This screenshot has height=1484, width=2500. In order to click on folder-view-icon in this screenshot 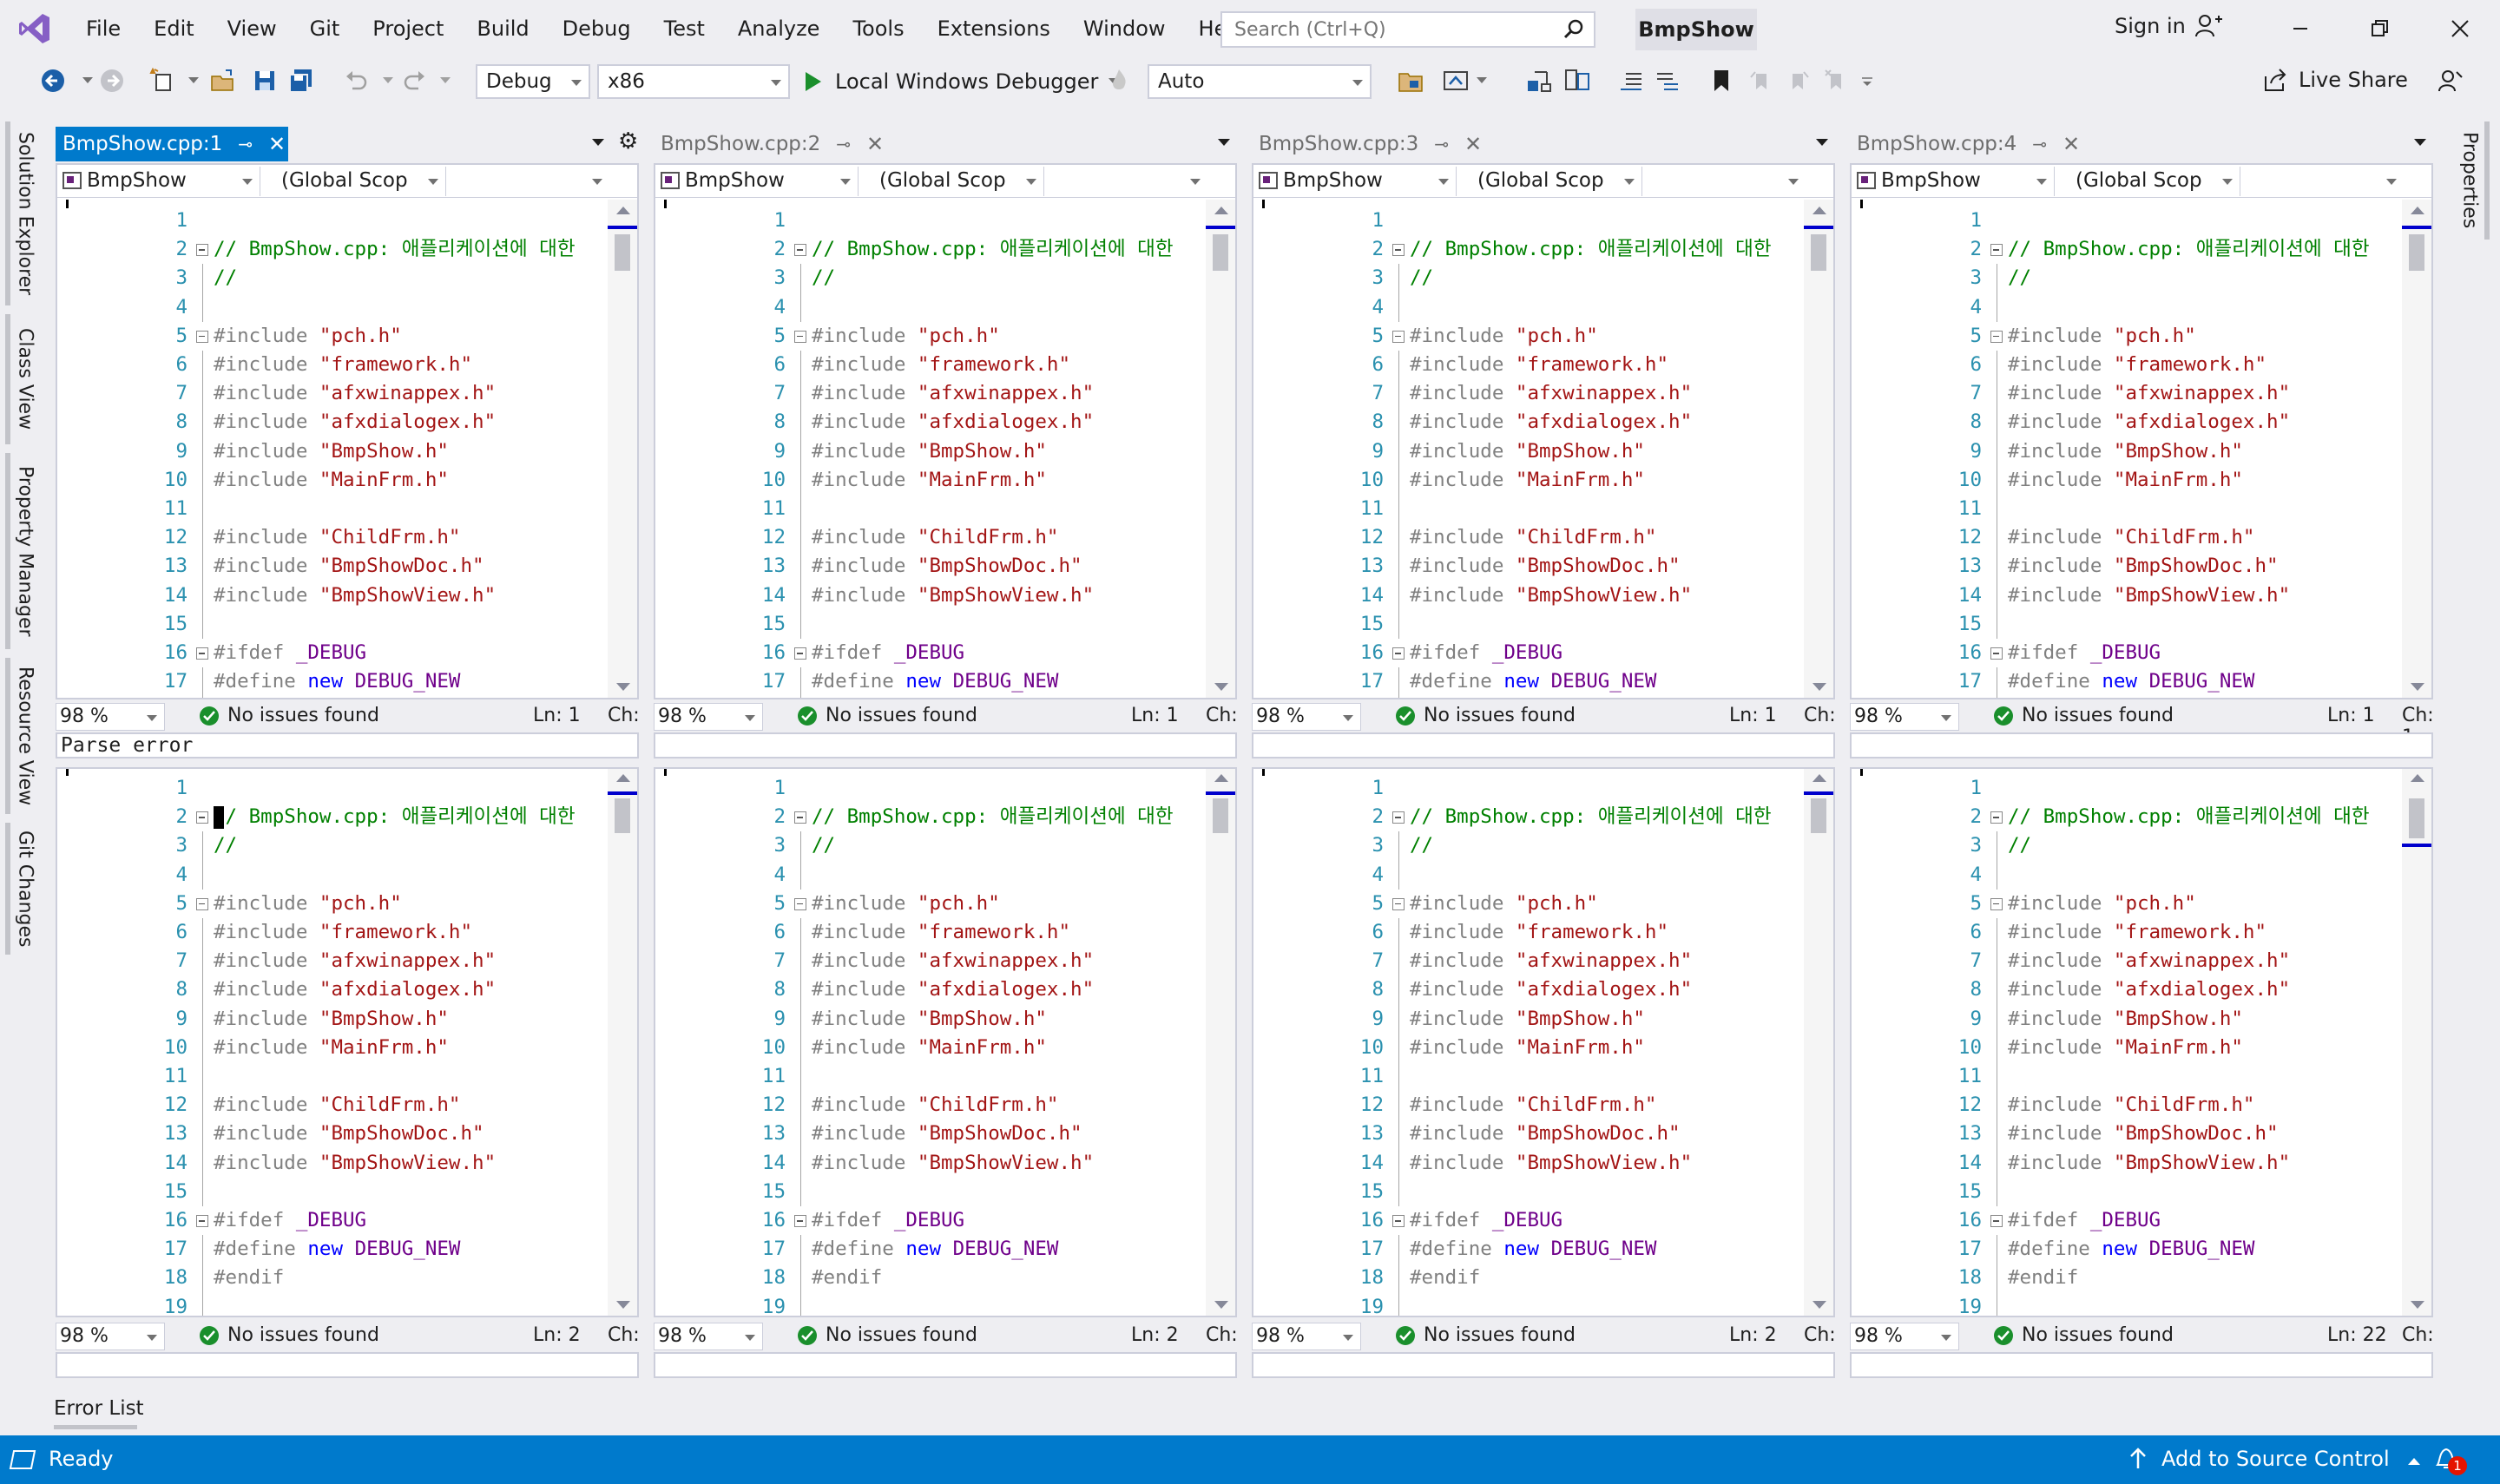, I will do `click(1410, 80)`.